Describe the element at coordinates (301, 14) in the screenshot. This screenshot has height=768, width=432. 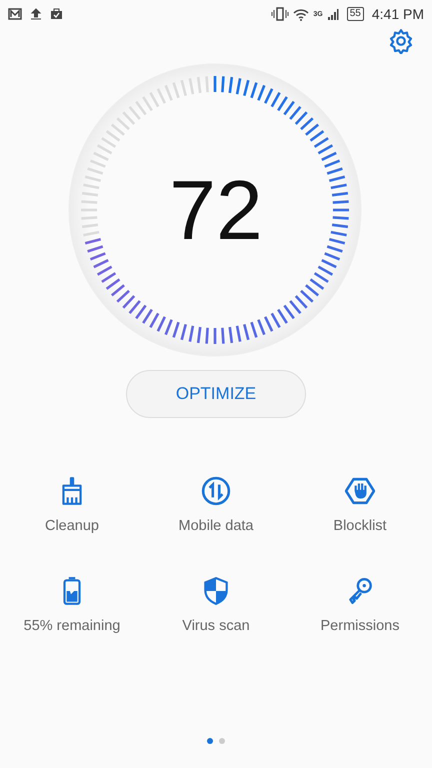
I see `wifi-icon` at that location.